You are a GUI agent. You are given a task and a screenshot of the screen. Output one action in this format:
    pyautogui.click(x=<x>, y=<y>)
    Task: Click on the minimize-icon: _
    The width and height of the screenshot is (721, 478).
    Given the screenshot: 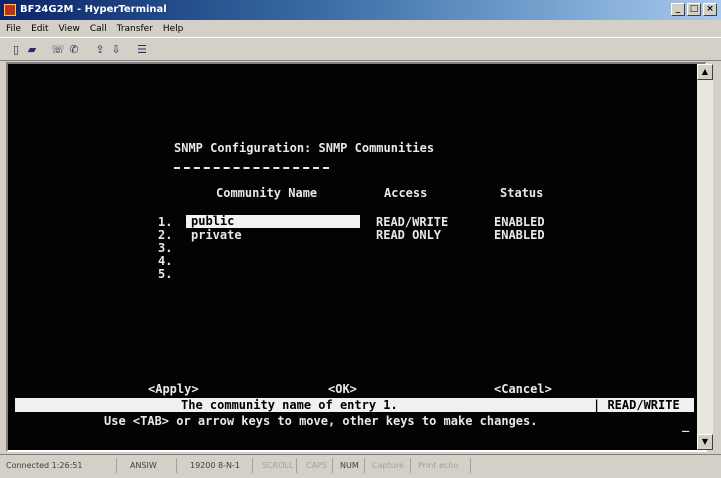 What is the action you would take?
    pyautogui.click(x=678, y=9)
    